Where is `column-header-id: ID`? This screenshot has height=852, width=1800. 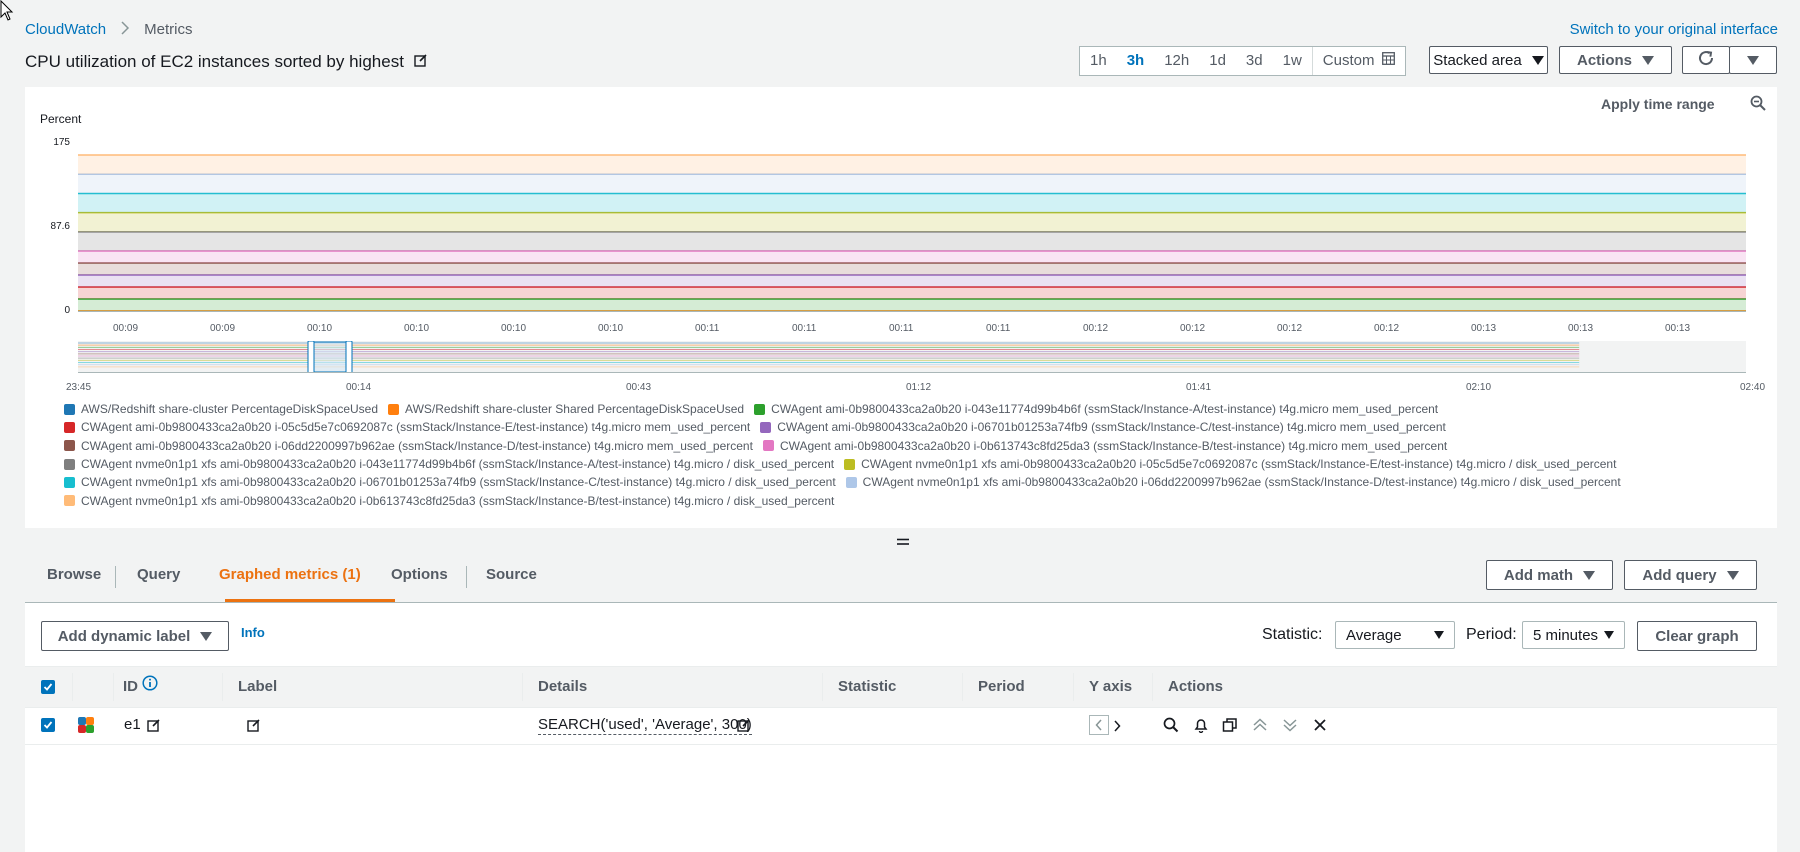 column-header-id: ID is located at coordinates (140, 687).